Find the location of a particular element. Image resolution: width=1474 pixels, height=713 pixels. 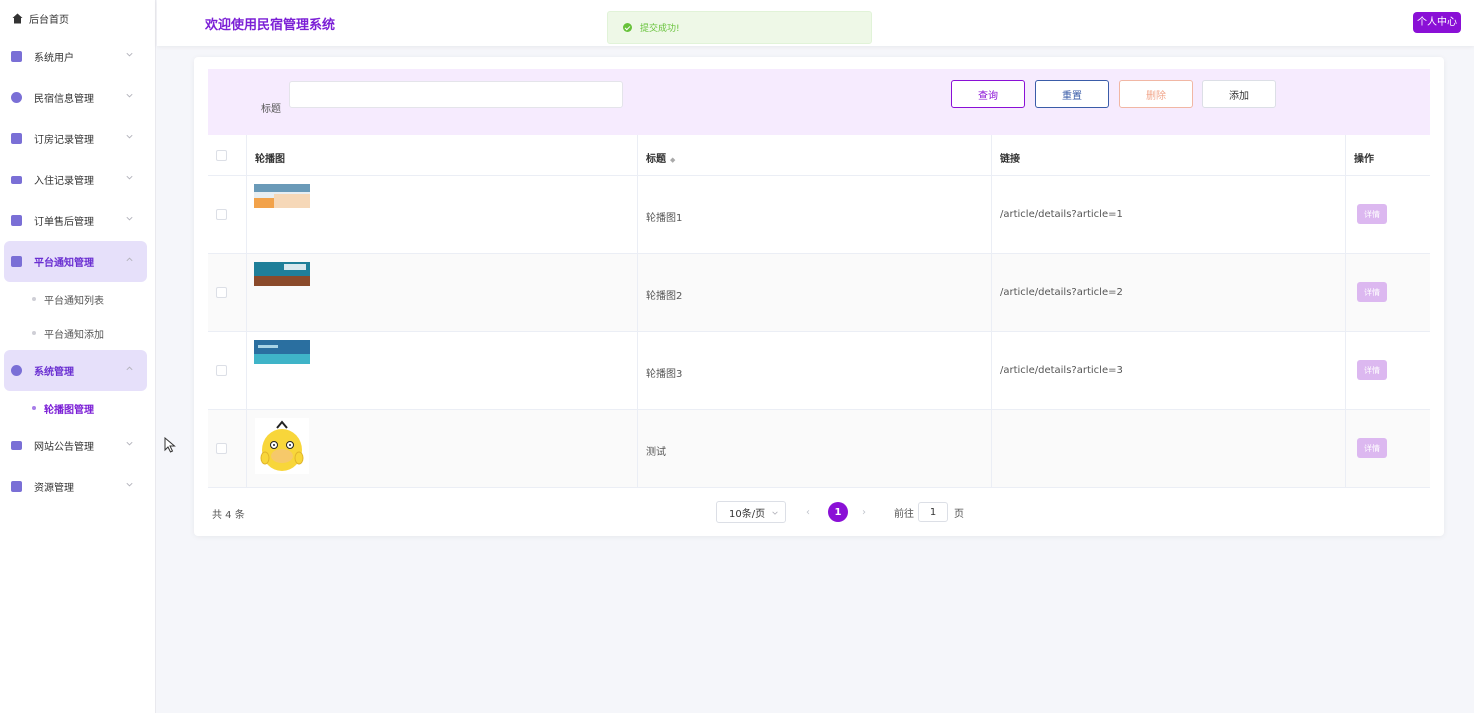

sidebar-item-home: 后台首页 is located at coordinates (77, 18).